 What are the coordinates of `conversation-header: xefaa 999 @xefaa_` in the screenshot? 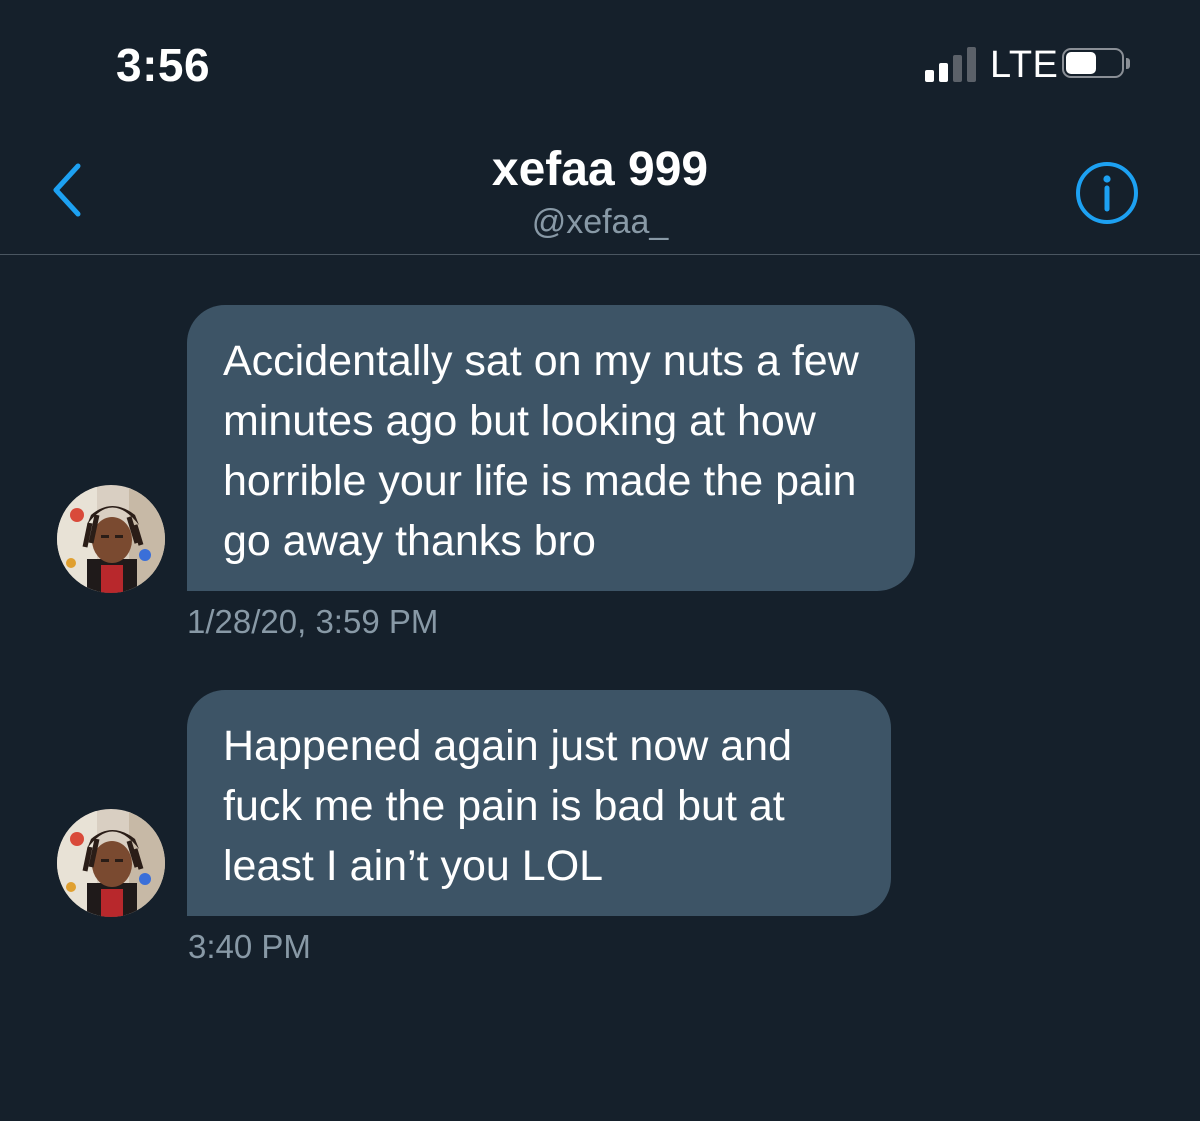 It's located at (600, 187).